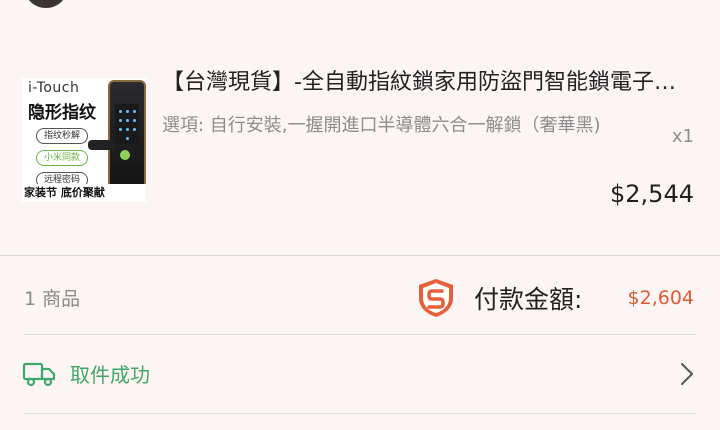 The width and height of the screenshot is (720, 430). Describe the element at coordinates (127, 124) in the screenshot. I see `lock-keypad` at that location.